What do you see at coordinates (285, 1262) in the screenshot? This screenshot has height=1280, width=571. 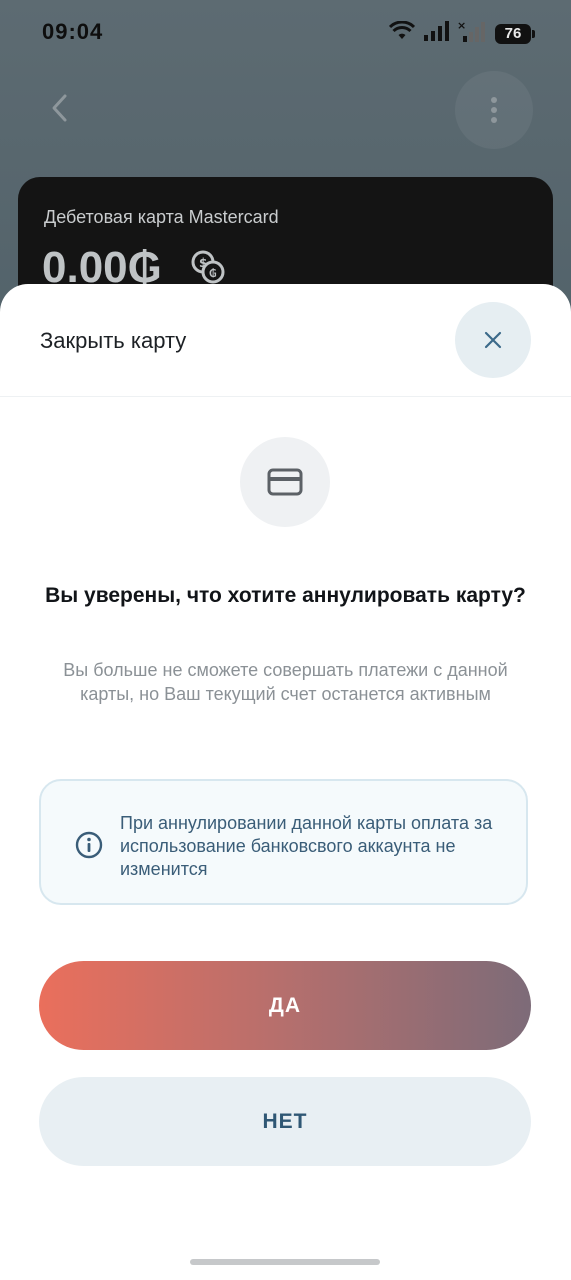 I see `home-indicator` at bounding box center [285, 1262].